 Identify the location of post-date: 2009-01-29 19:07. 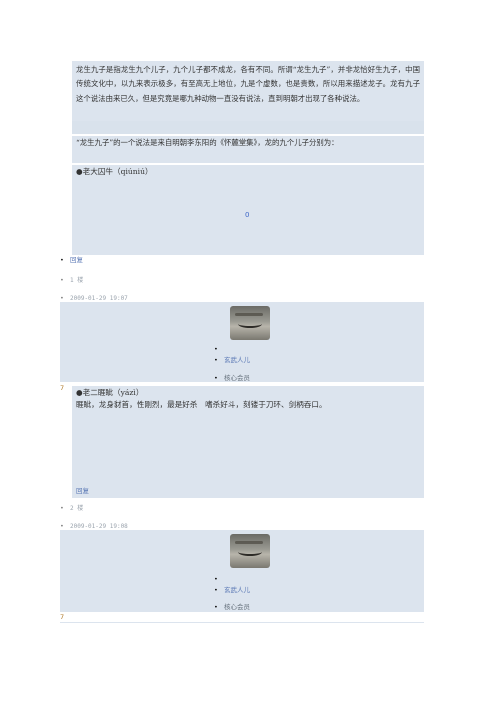
(99, 298).